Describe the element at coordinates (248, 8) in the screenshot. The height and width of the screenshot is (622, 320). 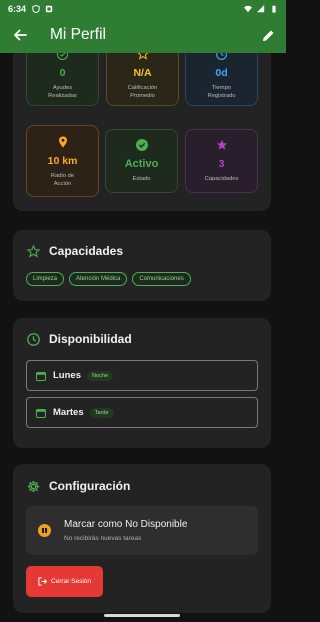
I see `wifi-icon` at that location.